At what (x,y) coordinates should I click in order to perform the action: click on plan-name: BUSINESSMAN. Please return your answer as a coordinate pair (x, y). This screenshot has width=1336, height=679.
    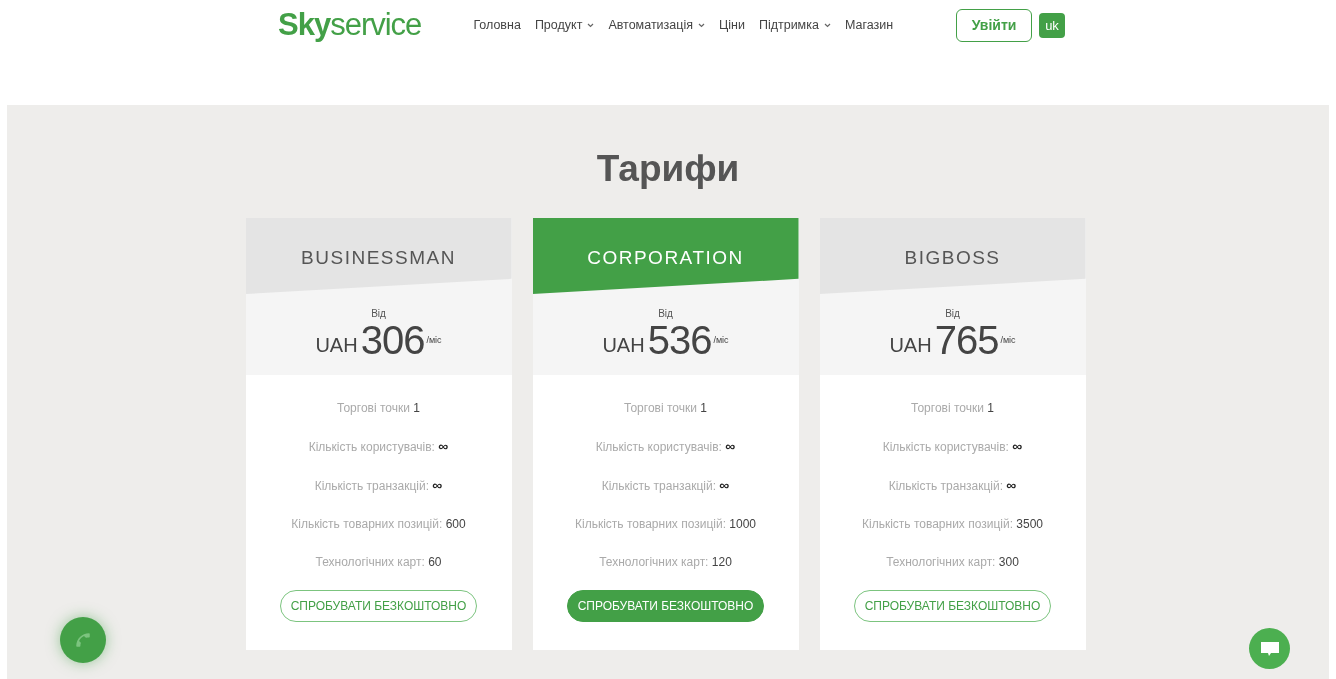
    Looking at the image, I should click on (378, 258).